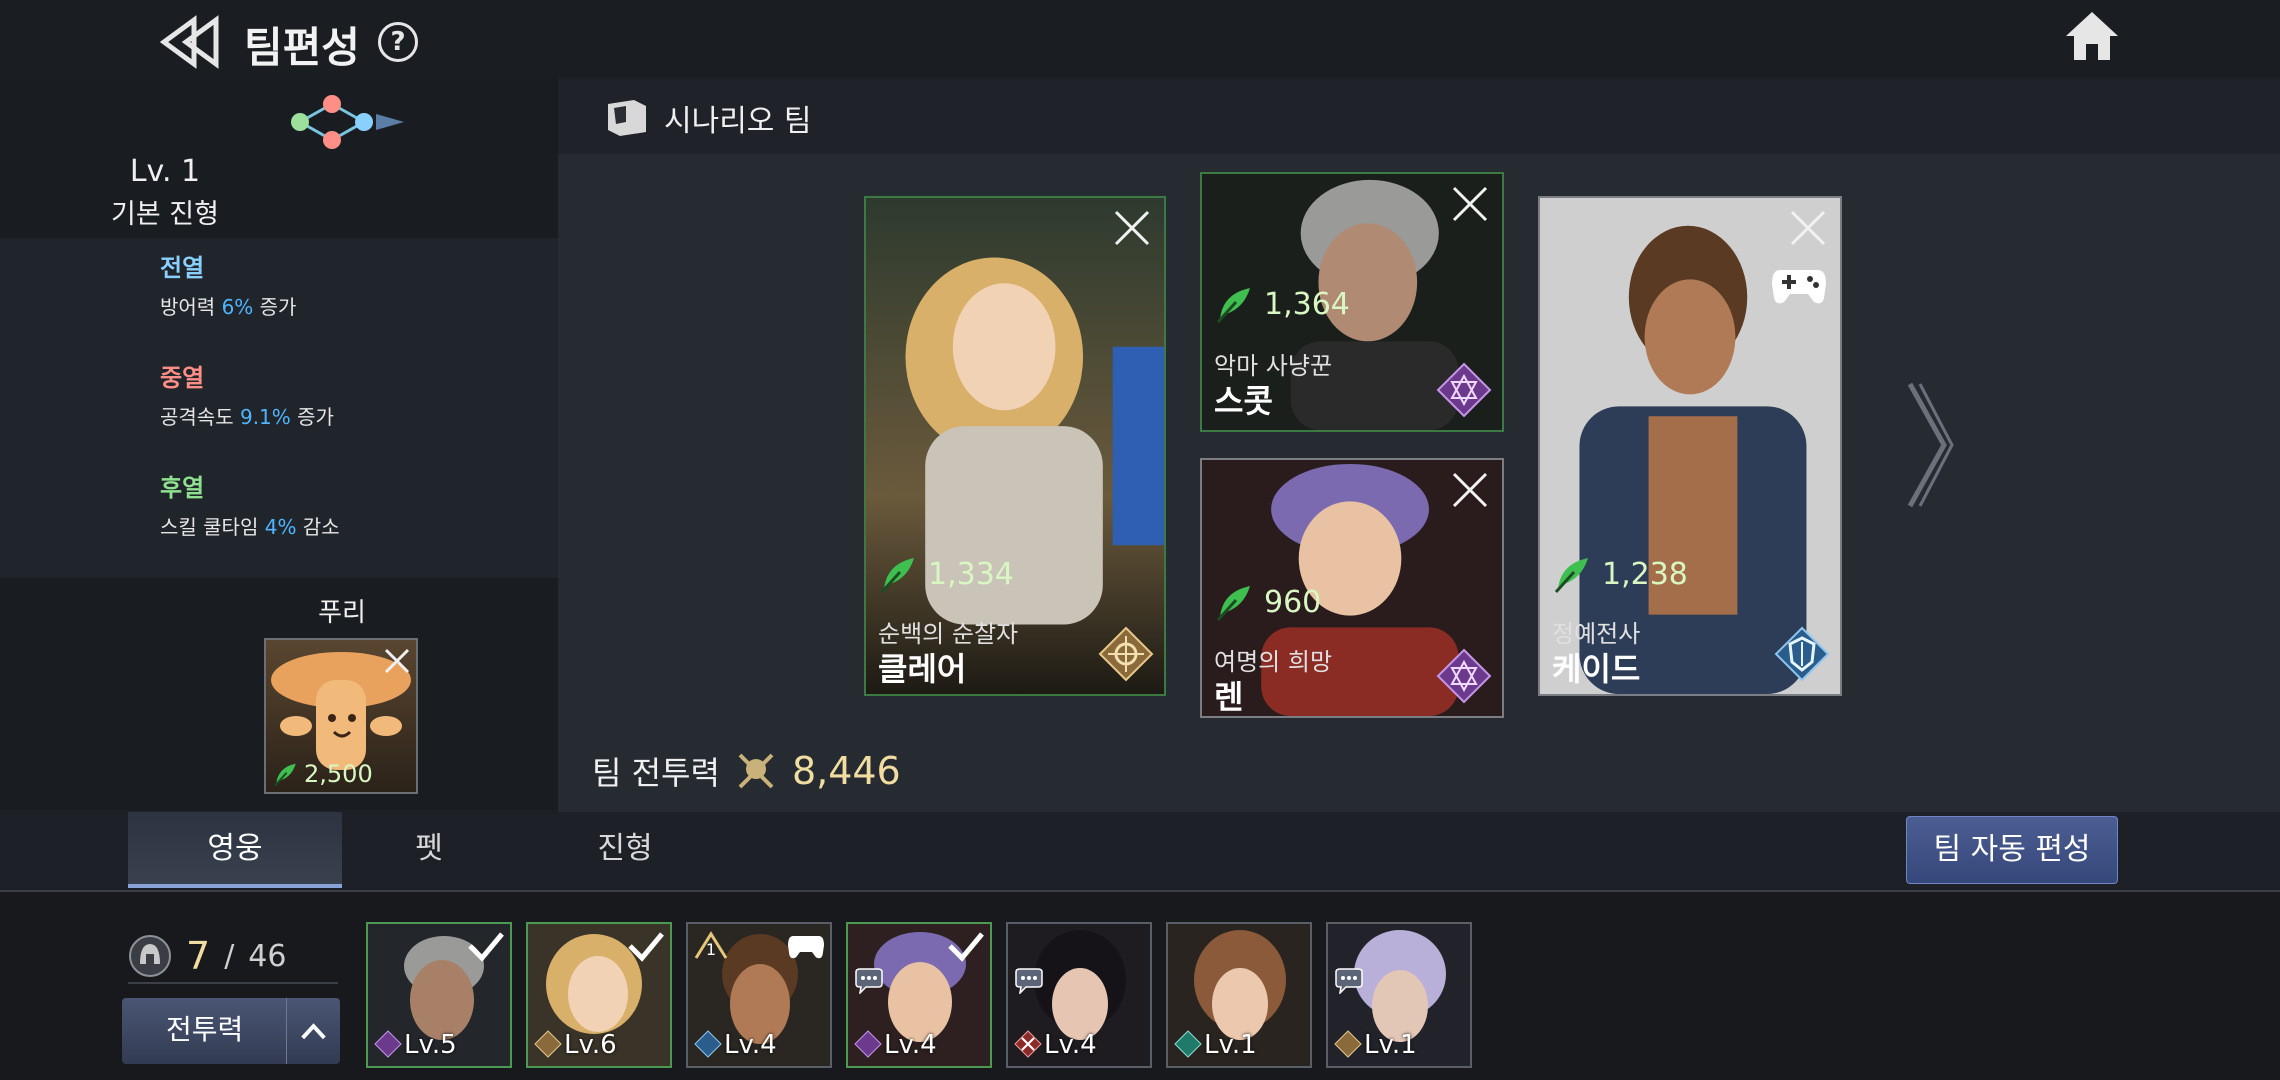  Describe the element at coordinates (322, 774) in the screenshot. I see `pet-power: 2,500` at that location.